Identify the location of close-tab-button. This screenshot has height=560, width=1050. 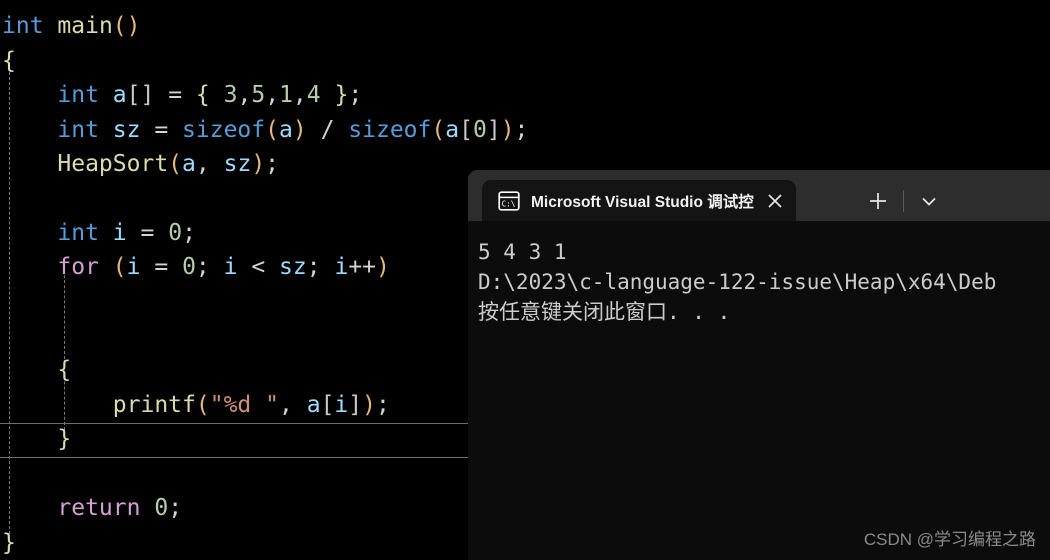
(775, 201).